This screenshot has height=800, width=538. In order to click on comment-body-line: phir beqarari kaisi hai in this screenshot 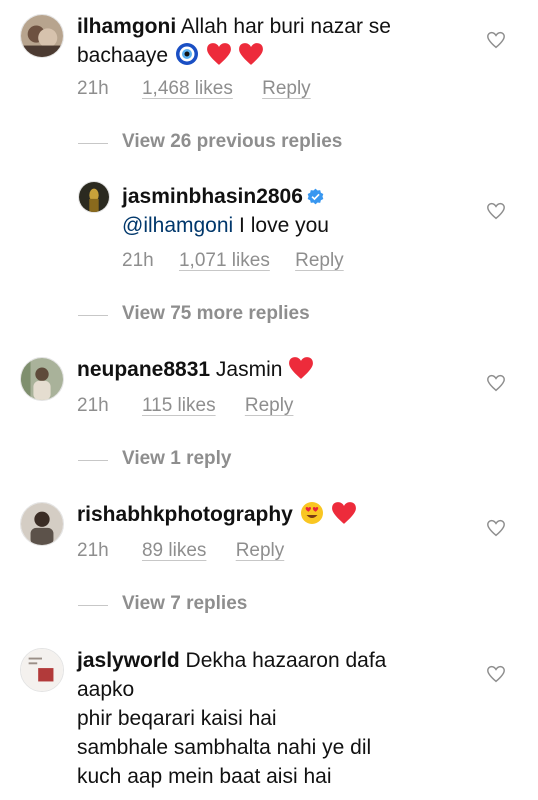, I will do `click(177, 718)`.